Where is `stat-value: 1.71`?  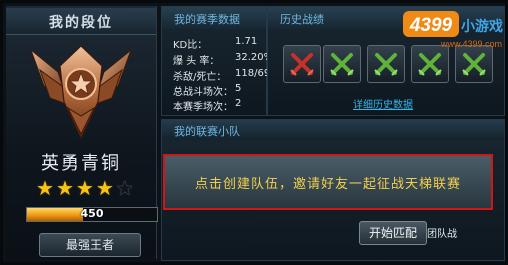
stat-value: 1.71 is located at coordinates (246, 41).